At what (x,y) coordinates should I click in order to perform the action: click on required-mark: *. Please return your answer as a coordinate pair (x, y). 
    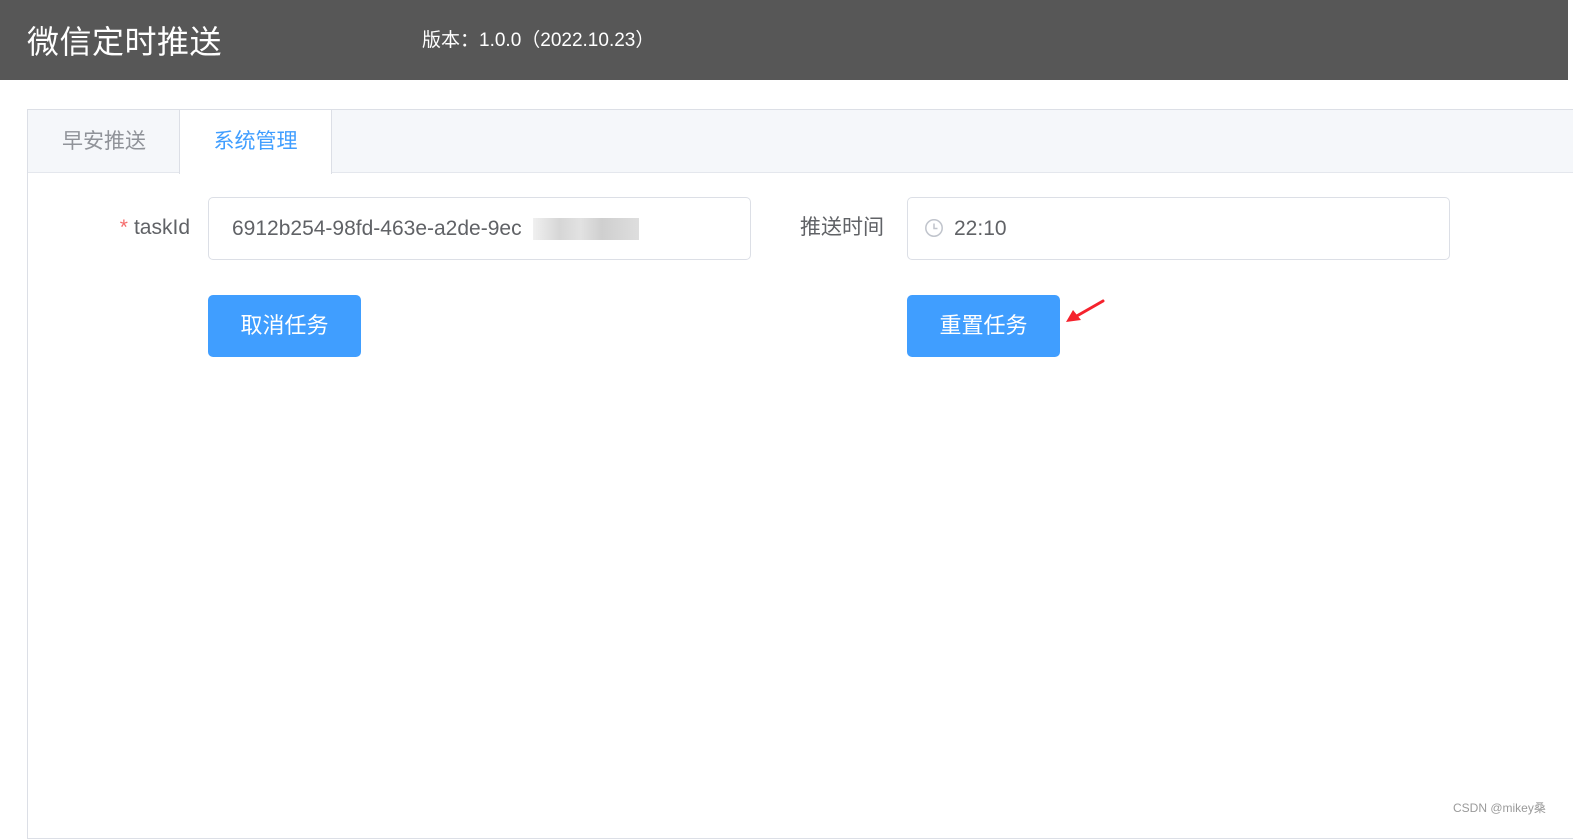
    Looking at the image, I should click on (123, 227).